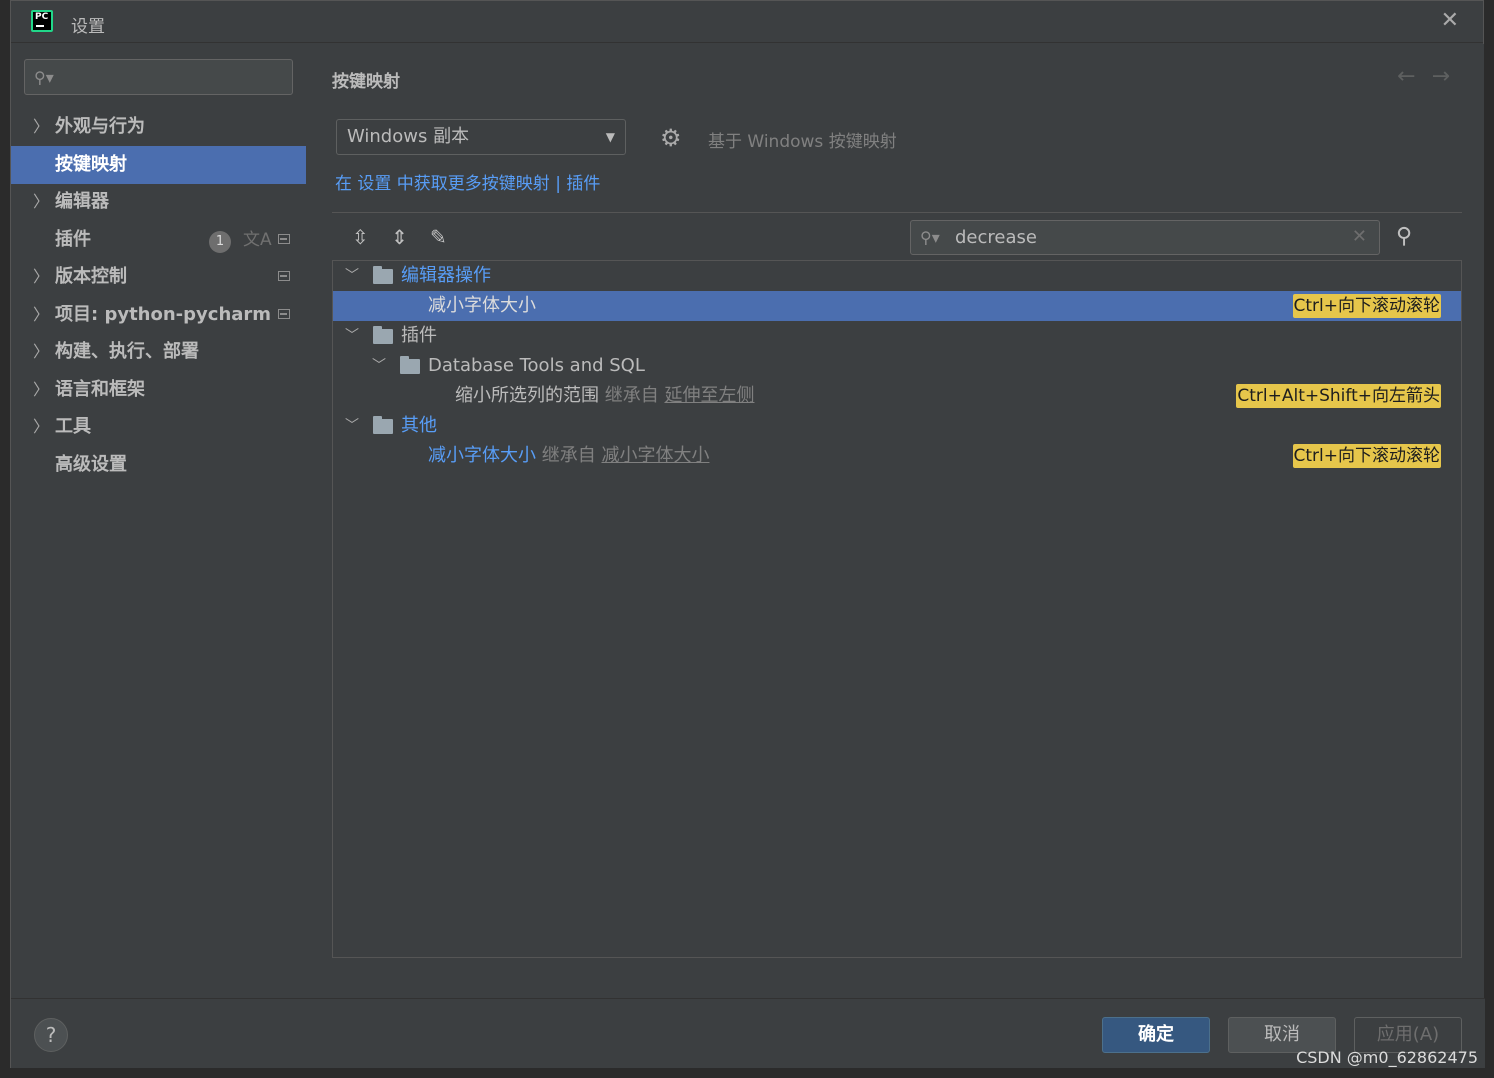 Image resolution: width=1494 pixels, height=1078 pixels. I want to click on based-on-label: 基于 Windows 按键映射, so click(802, 142).